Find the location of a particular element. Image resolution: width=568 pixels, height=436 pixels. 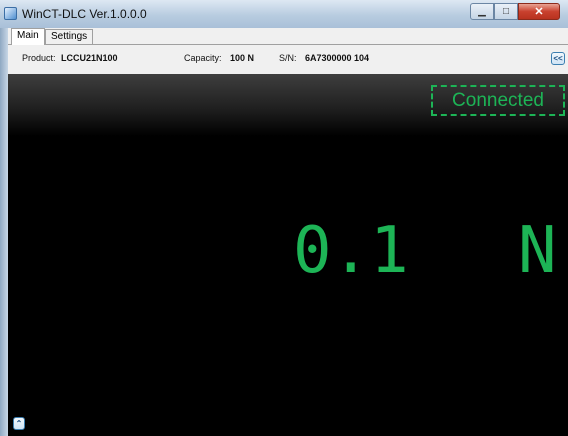

tab-strip: Main Settings is located at coordinates (288, 36).